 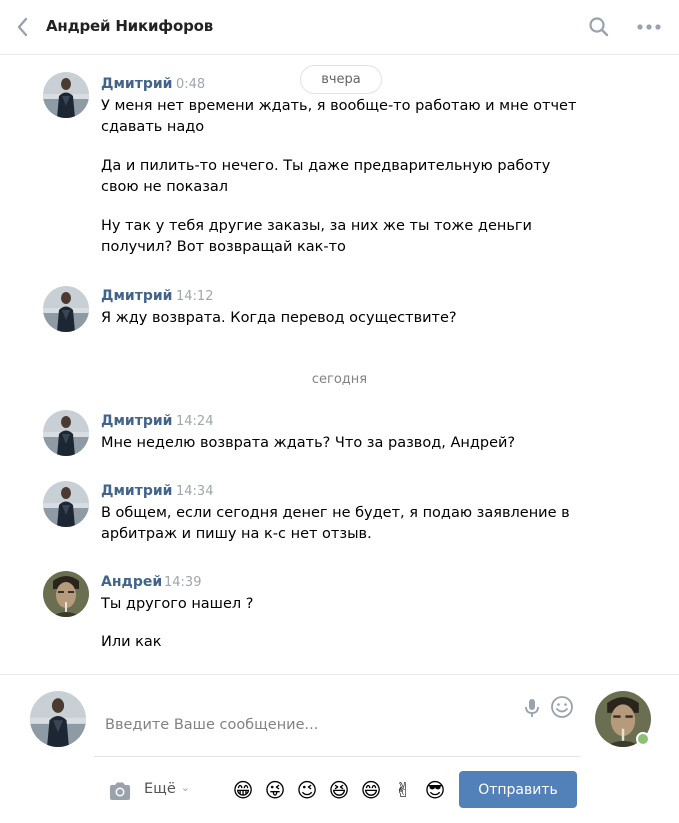 I want to click on more-dots-icon, so click(x=649, y=27).